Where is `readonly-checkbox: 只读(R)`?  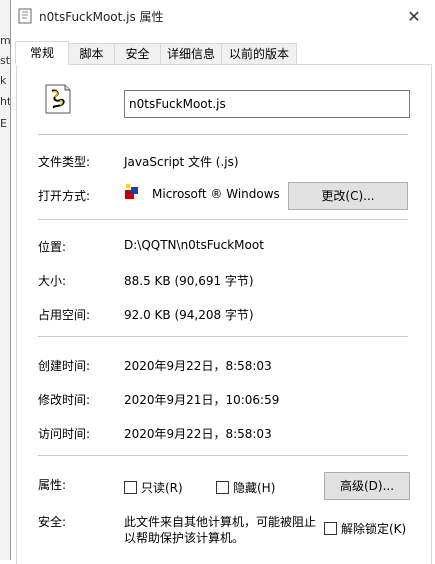 readonly-checkbox: 只读(R) is located at coordinates (153, 487).